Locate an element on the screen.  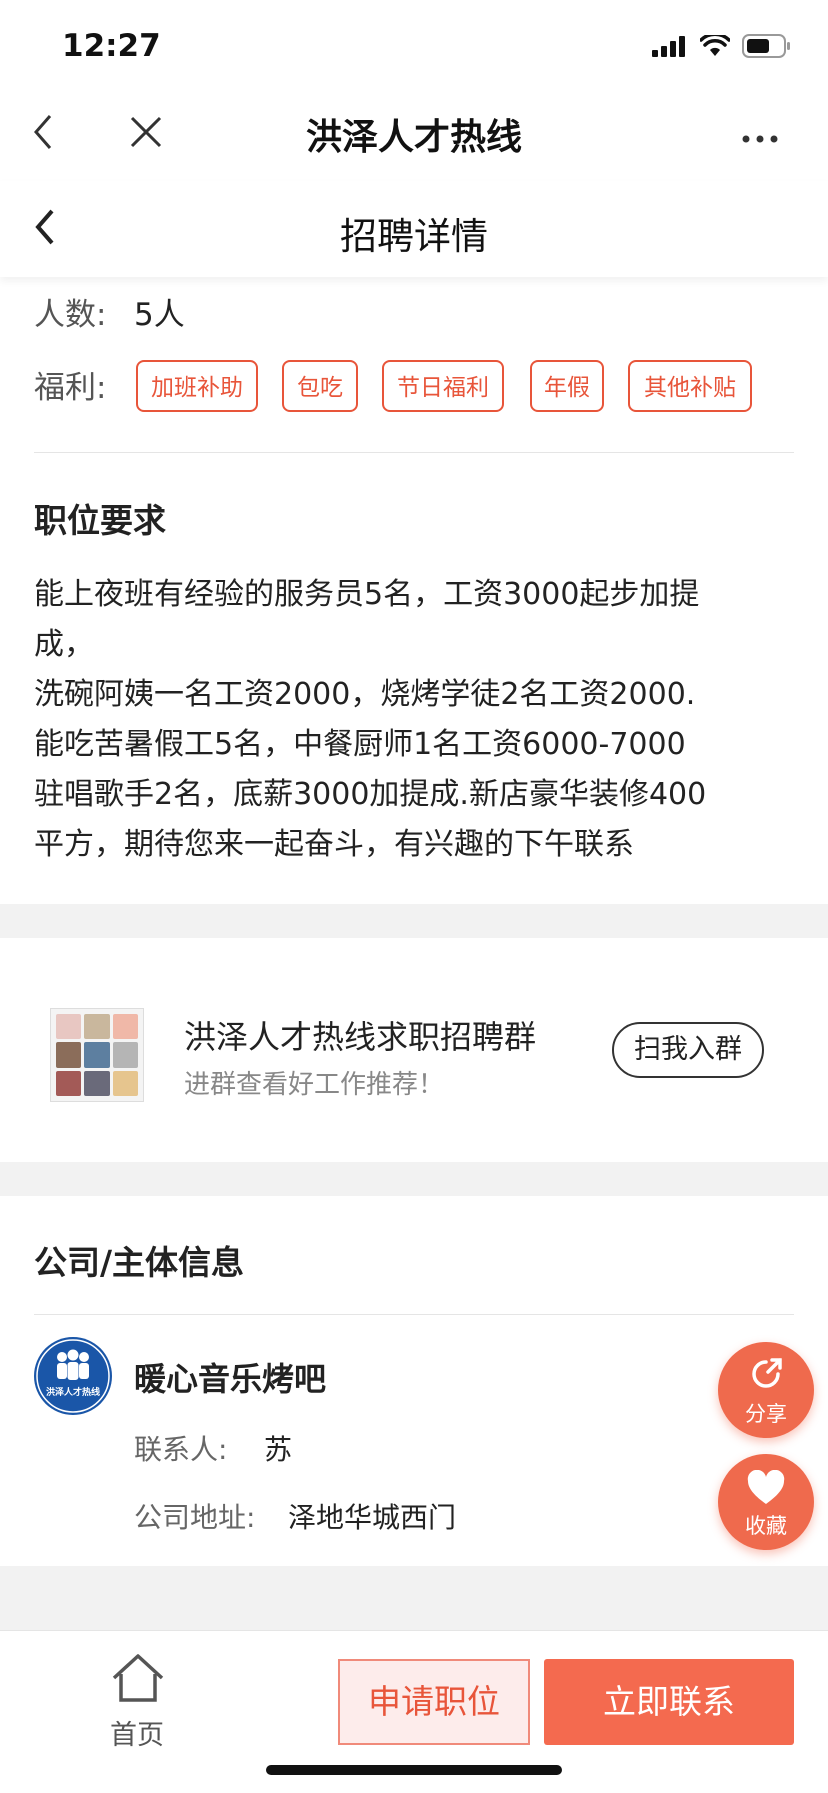
home-indicator is located at coordinates (414, 1770).